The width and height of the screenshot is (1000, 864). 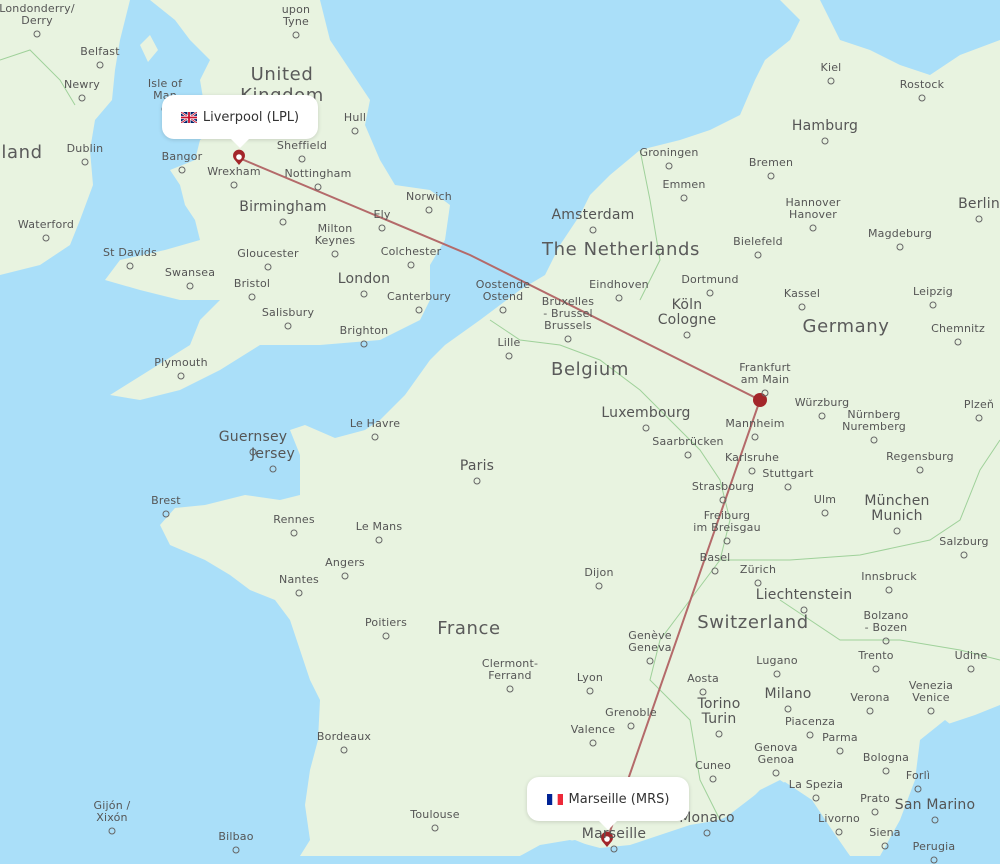 I want to click on destination-popup: Marseille (MRS), so click(x=608, y=803).